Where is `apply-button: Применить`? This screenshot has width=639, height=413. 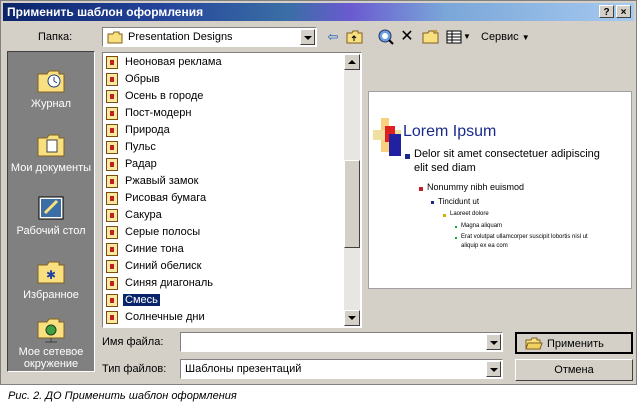 apply-button: Применить is located at coordinates (574, 343).